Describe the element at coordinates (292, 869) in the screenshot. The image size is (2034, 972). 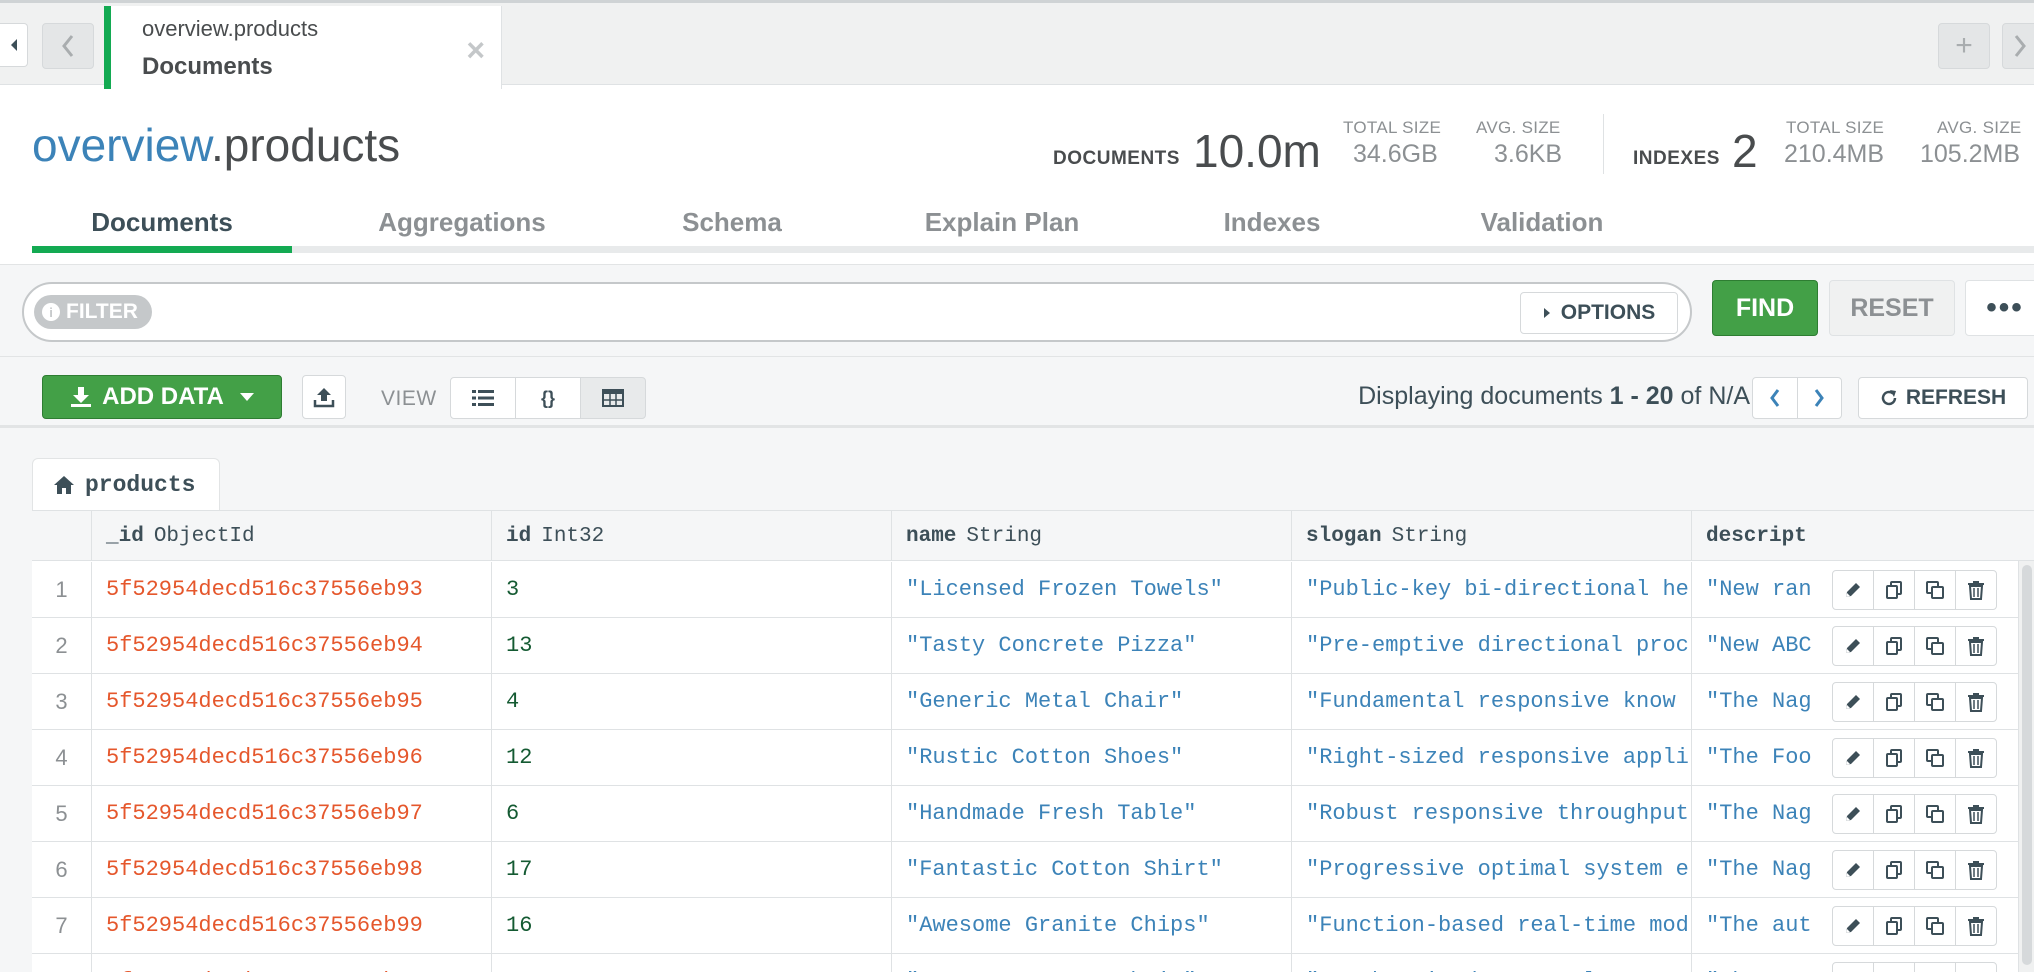
I see `cell-objectid: 5f52954decd516c37556eb98` at that location.